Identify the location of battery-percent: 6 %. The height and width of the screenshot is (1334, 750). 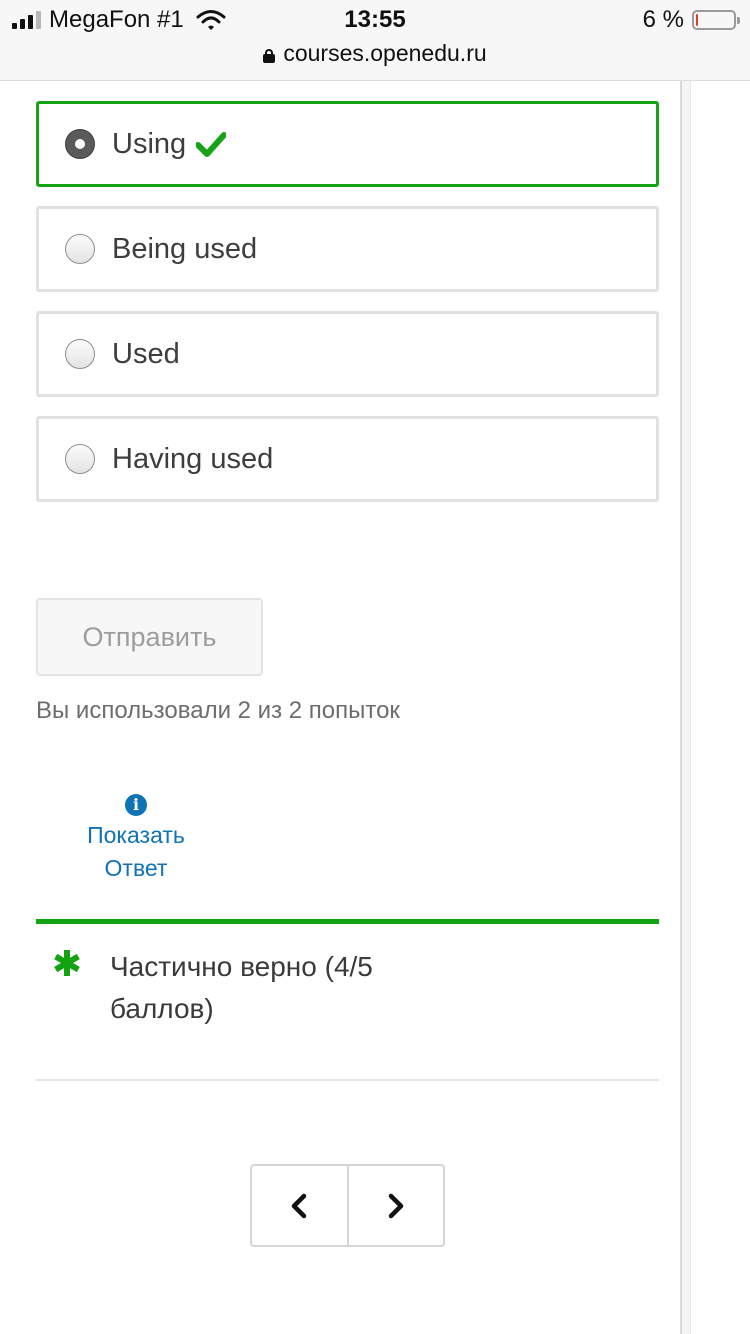
(663, 19).